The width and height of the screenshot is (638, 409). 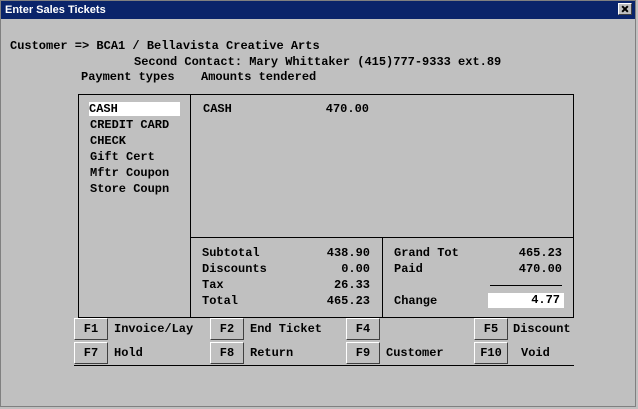 What do you see at coordinates (526, 300) in the screenshot?
I see `change-value: 4.77` at bounding box center [526, 300].